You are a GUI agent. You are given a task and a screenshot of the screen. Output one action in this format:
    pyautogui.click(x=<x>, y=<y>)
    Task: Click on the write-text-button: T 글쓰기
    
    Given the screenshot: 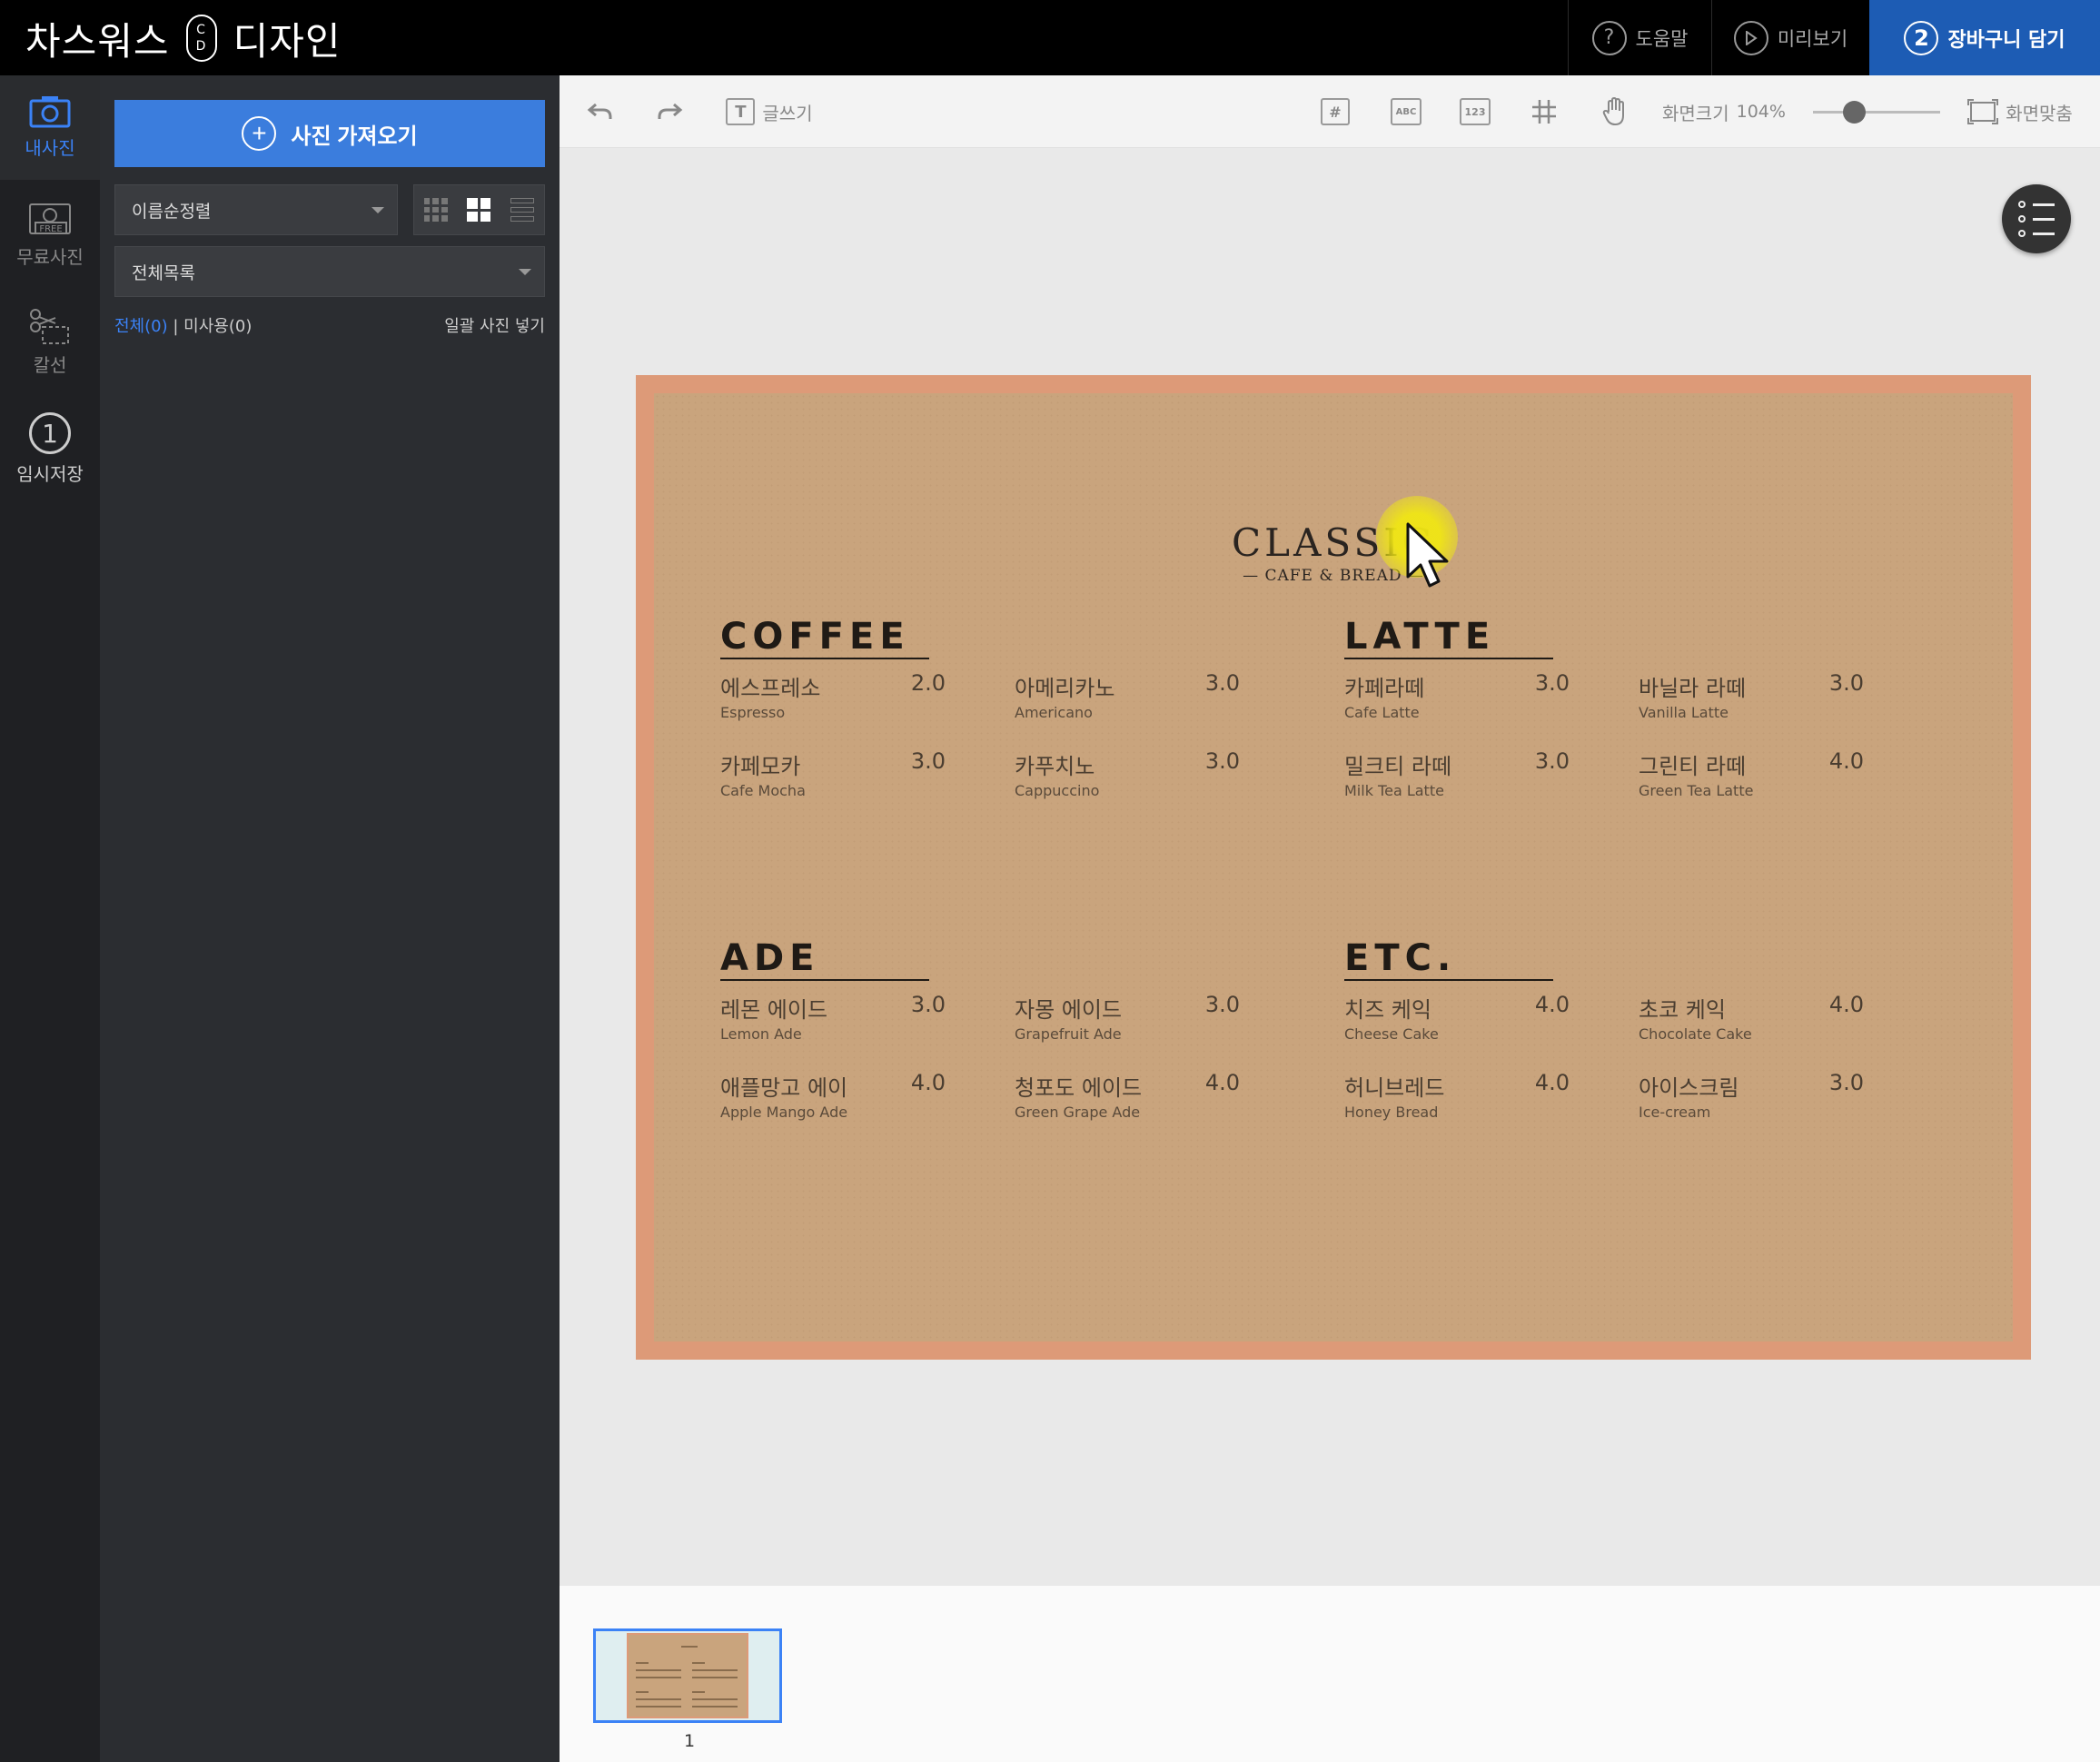 What is the action you would take?
    pyautogui.click(x=769, y=111)
    